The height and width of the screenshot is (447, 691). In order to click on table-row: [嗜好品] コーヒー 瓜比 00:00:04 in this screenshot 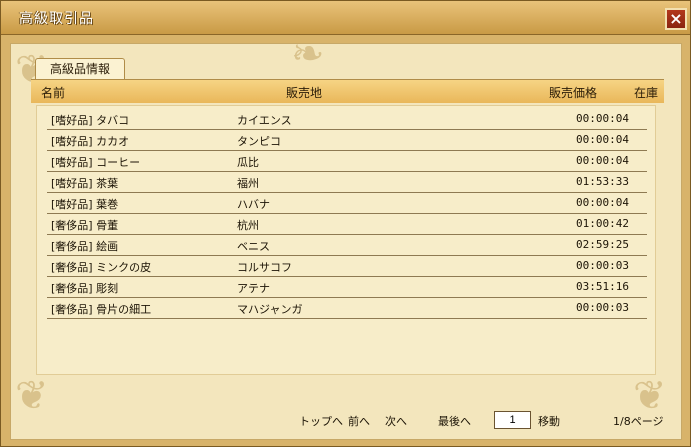, I will do `click(347, 162)`.